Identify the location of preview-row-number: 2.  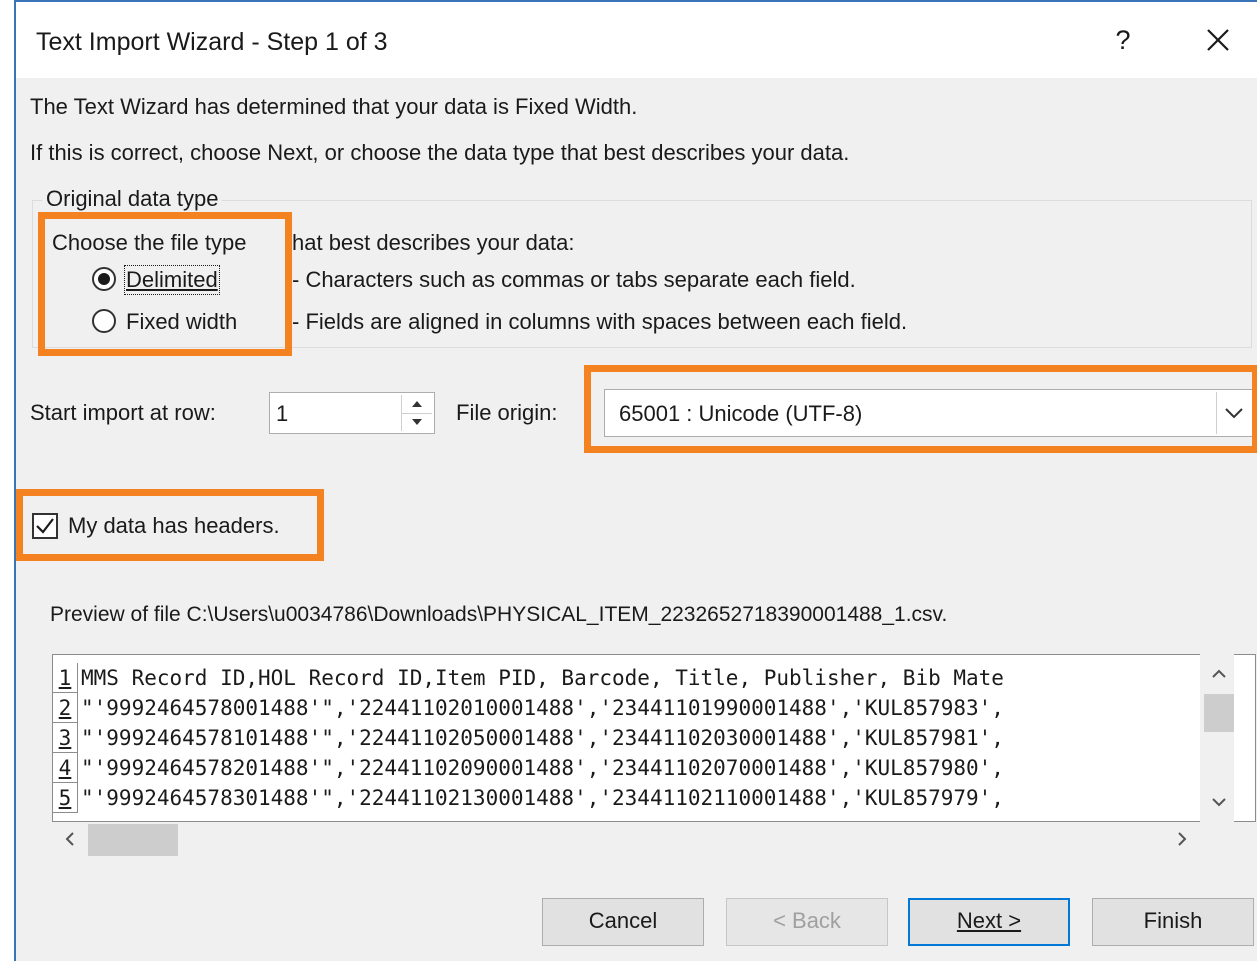
(65, 708).